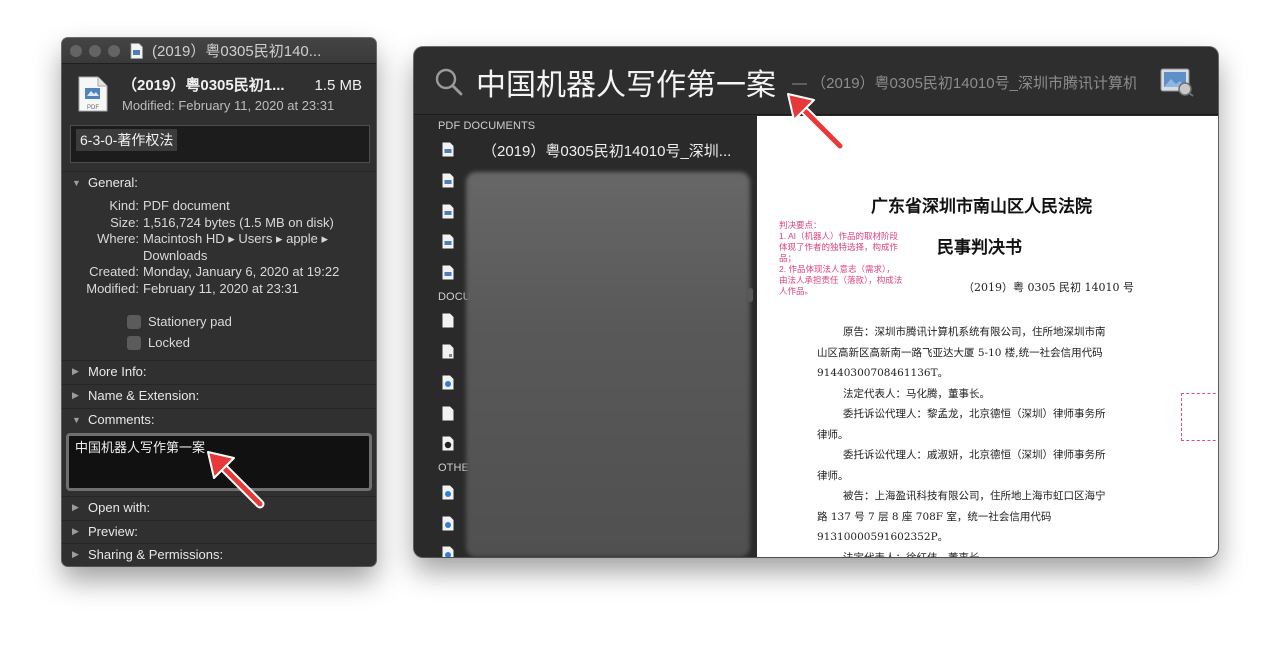  What do you see at coordinates (186, 205) in the screenshot?
I see `kind-value: PDF document` at bounding box center [186, 205].